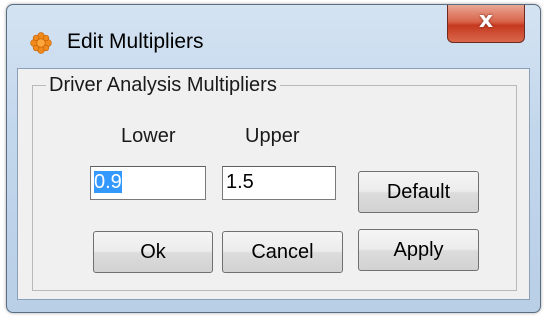  Describe the element at coordinates (41, 43) in the screenshot. I see `app-icon` at that location.